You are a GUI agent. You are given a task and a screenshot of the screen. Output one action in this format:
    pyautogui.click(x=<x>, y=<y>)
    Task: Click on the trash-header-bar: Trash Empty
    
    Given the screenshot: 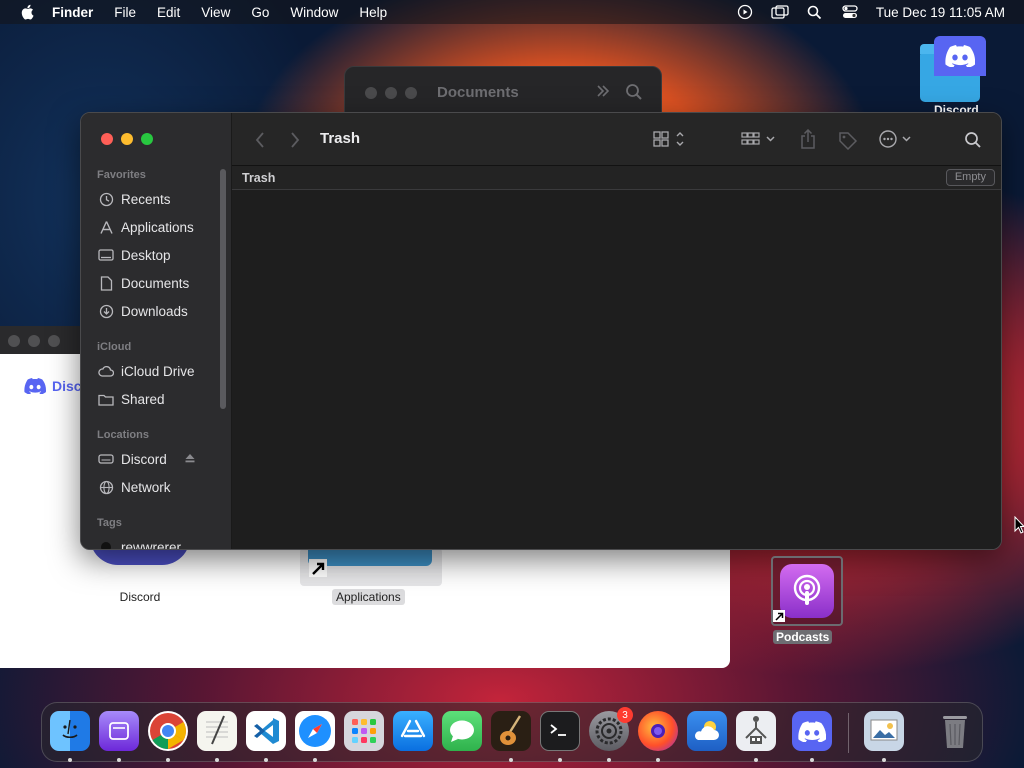 What is the action you would take?
    pyautogui.click(x=616, y=178)
    